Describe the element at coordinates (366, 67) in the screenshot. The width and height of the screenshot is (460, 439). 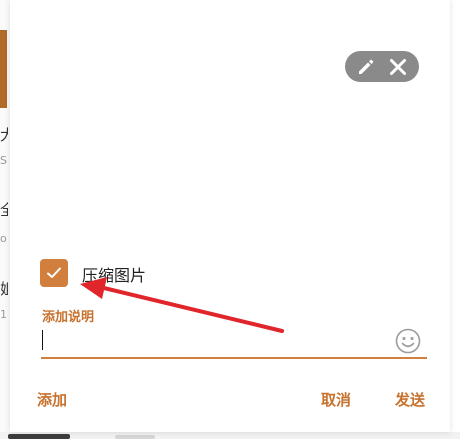
I see `pencil-icon` at that location.